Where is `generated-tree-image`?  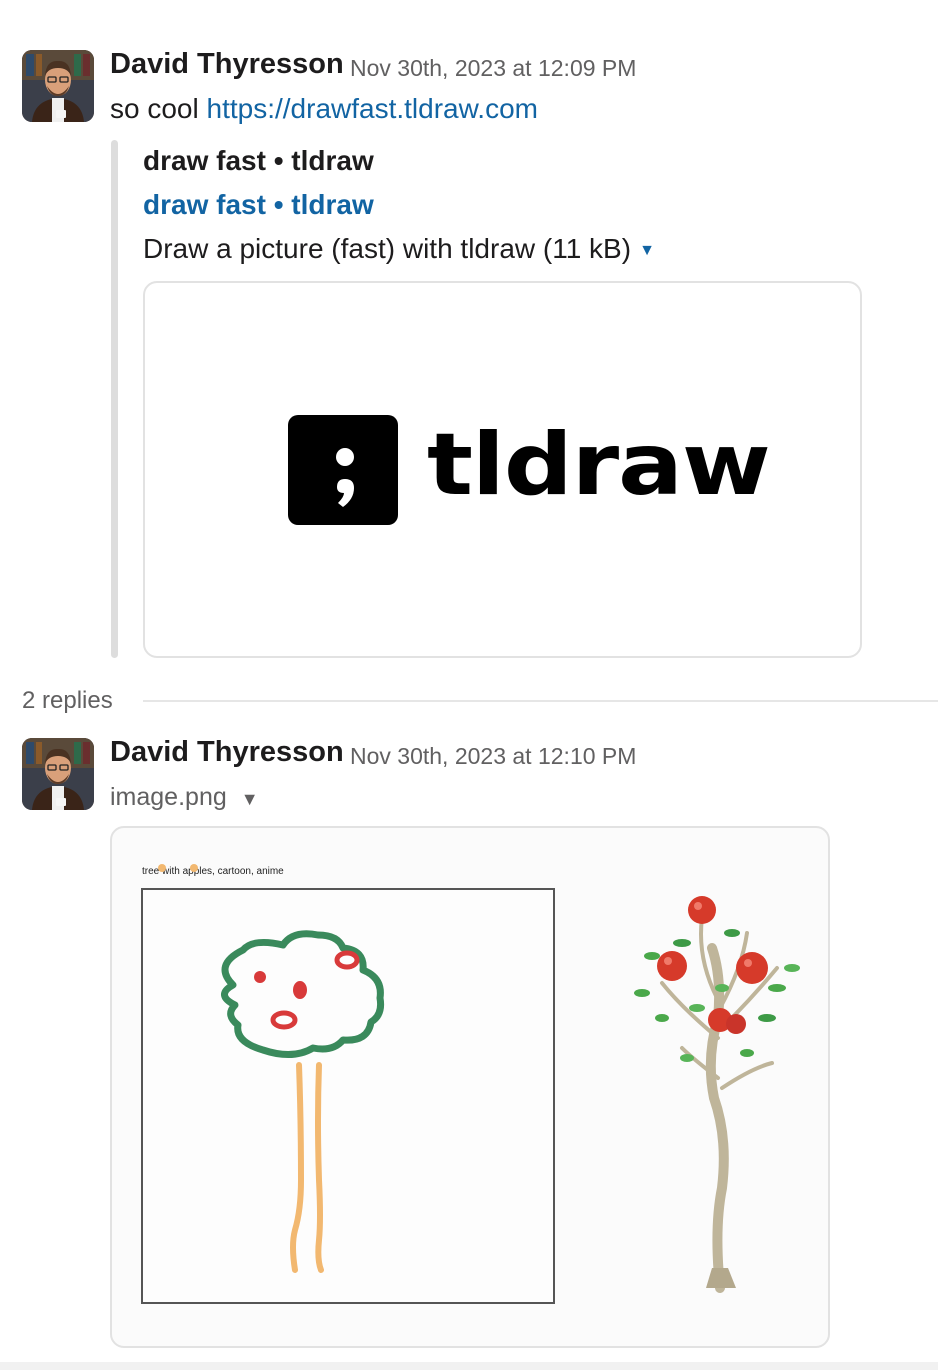
generated-tree-image is located at coordinates (717, 1094).